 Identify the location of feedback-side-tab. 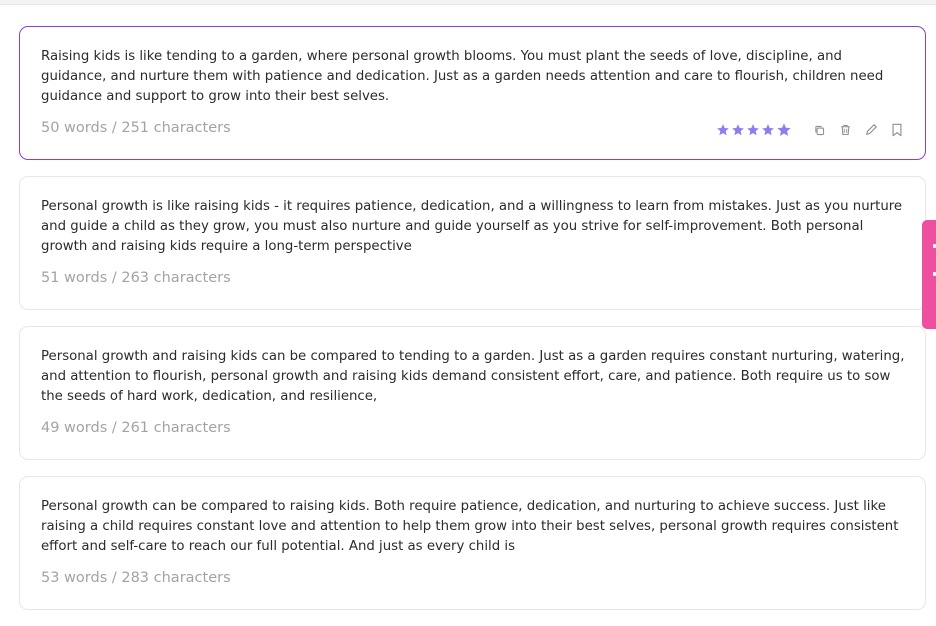
(929, 274).